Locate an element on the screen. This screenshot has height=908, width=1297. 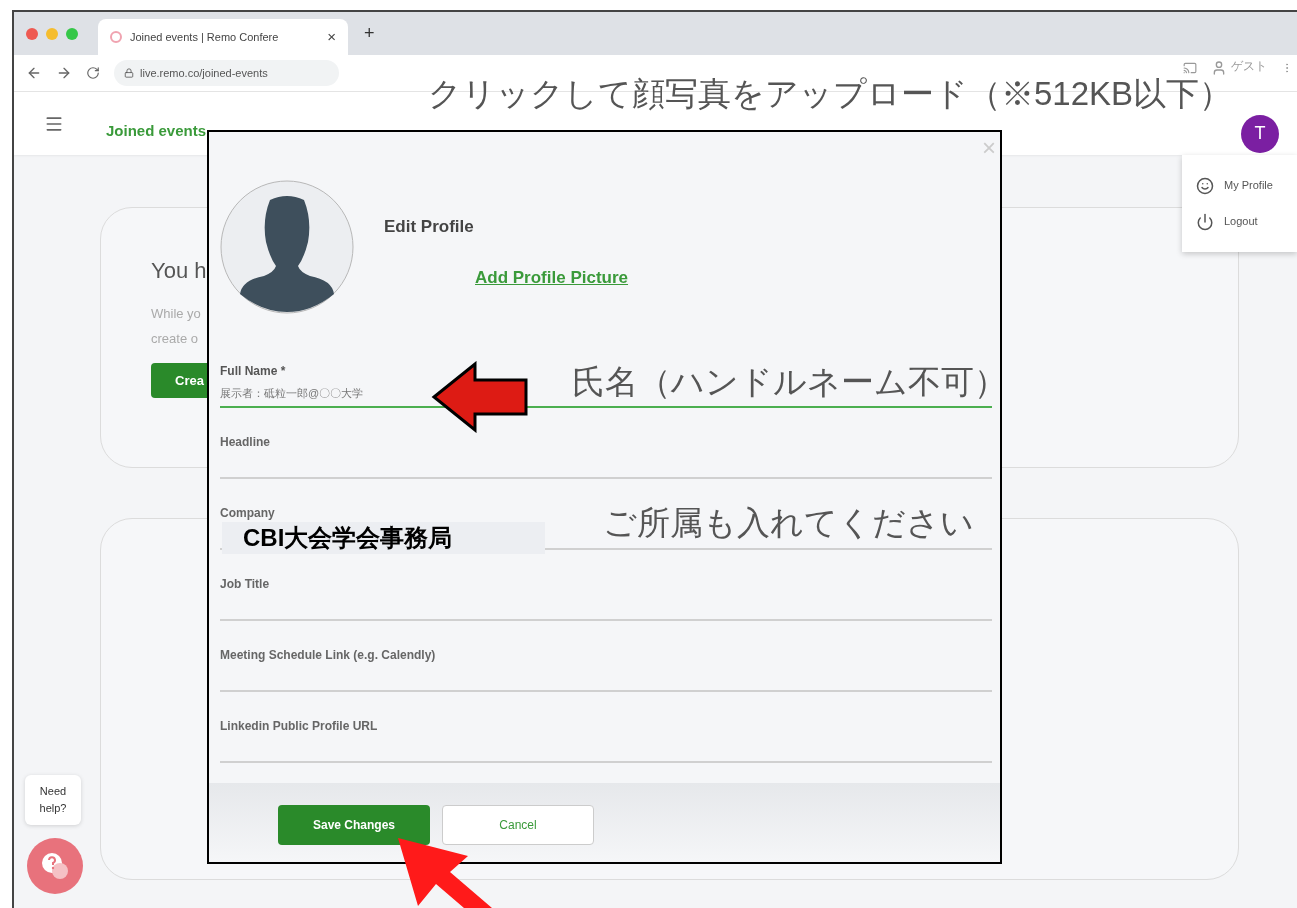
browser-tab: Joined events | Remo Confere × is located at coordinates (223, 37).